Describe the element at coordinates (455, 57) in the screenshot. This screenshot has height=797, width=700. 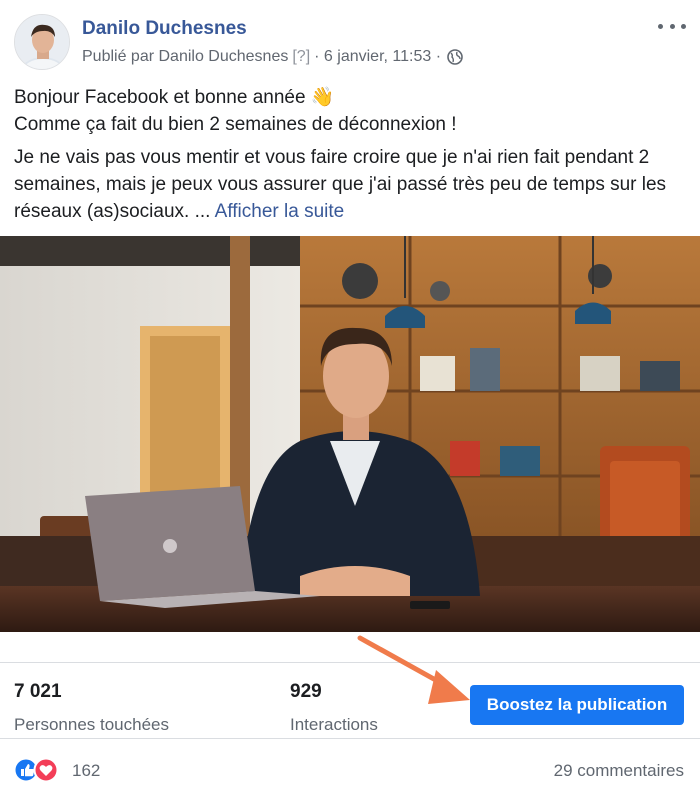
I see `globe-icon` at that location.